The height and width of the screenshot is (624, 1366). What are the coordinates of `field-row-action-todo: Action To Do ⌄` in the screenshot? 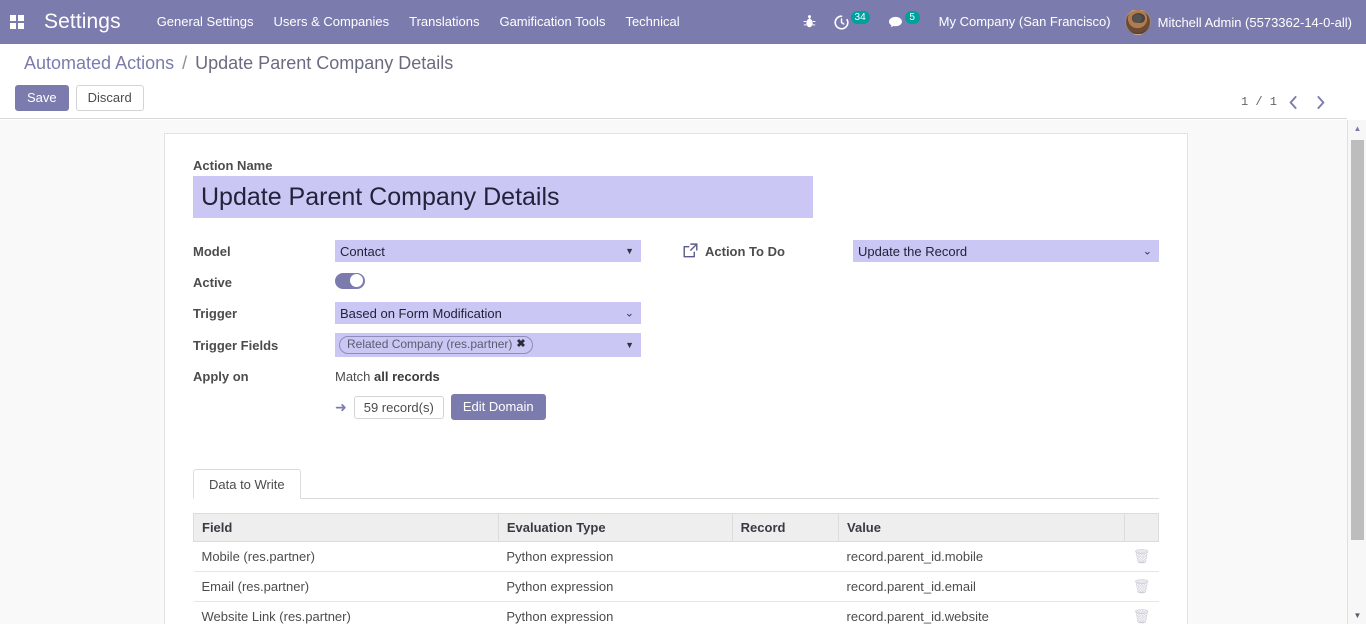 It's located at (921, 251).